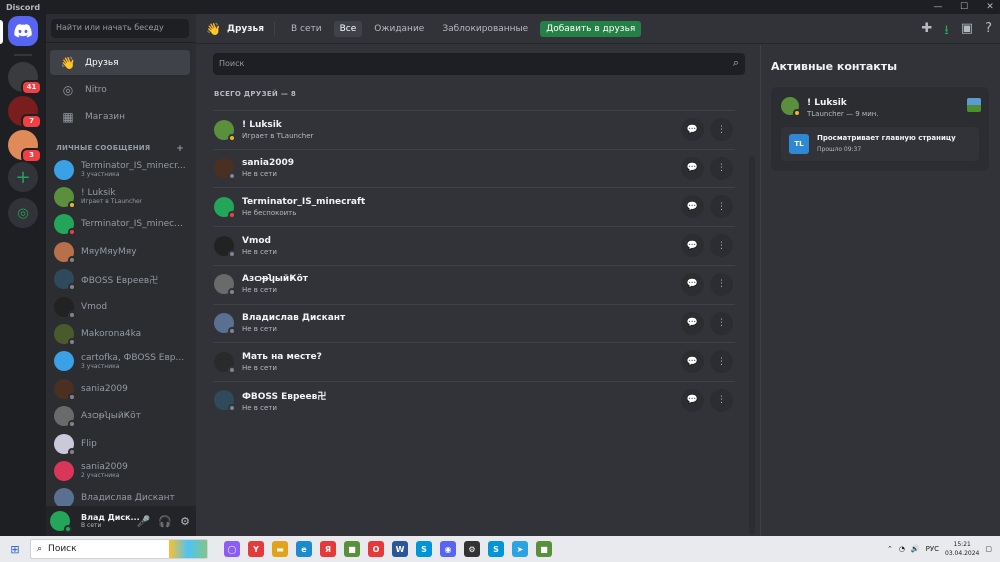  Describe the element at coordinates (304, 201) in the screenshot. I see `friend-name: Terminator_IS_minecraft` at that location.